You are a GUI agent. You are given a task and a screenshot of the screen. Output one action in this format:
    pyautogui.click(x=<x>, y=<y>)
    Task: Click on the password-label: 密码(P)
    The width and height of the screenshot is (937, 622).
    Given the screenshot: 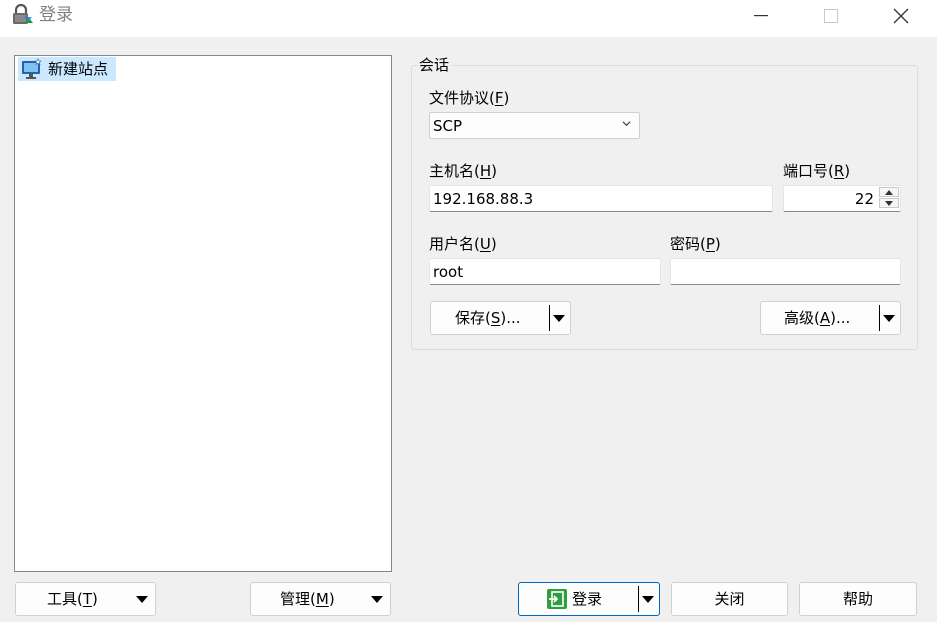 What is the action you would take?
    pyautogui.click(x=695, y=244)
    